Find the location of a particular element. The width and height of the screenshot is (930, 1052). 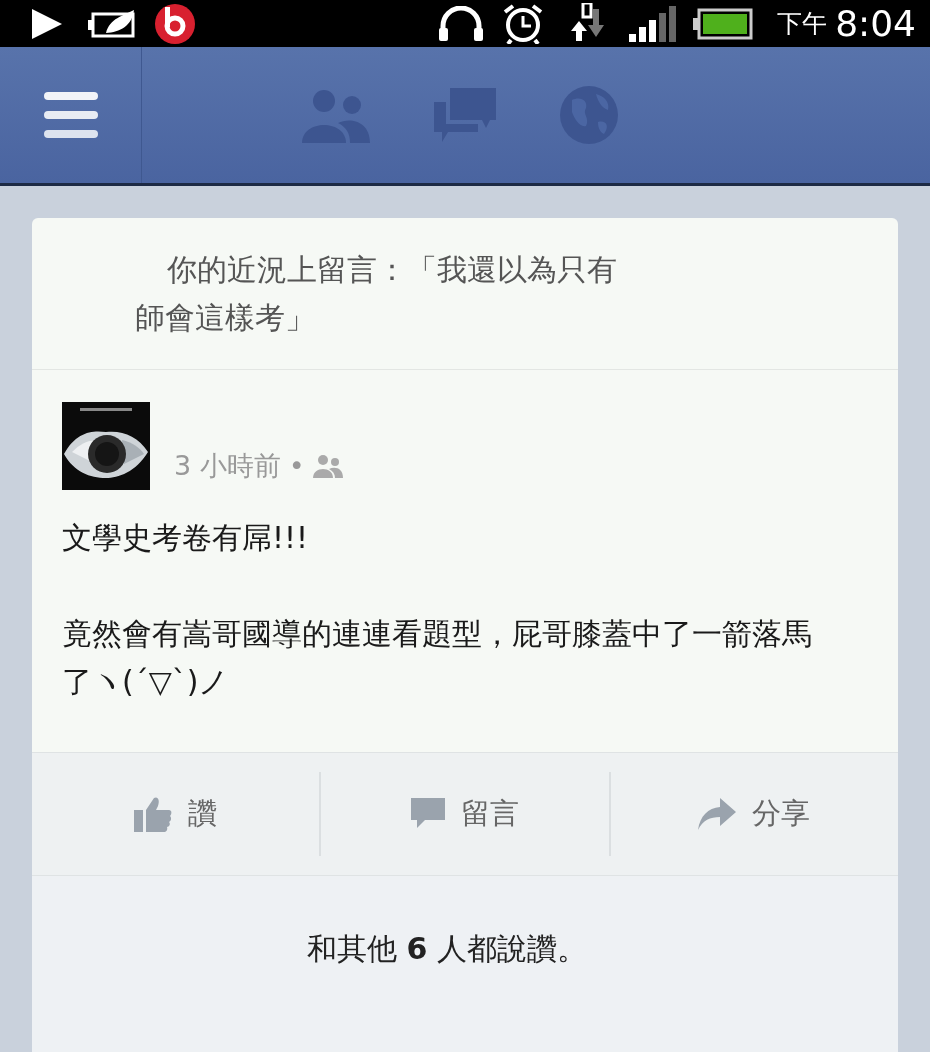

likes-summary: 和其他 6 人都說讚。 is located at coordinates (447, 948).